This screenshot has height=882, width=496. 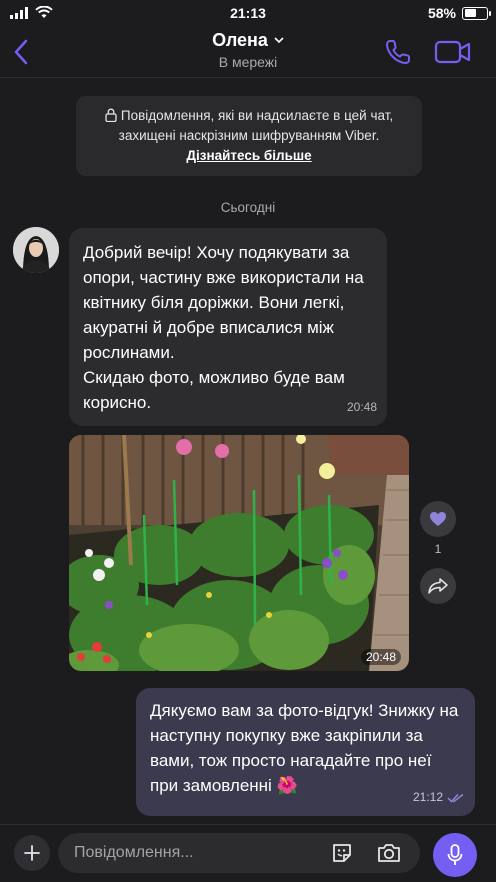 I want to click on message-meta: 21:12, so click(x=439, y=797).